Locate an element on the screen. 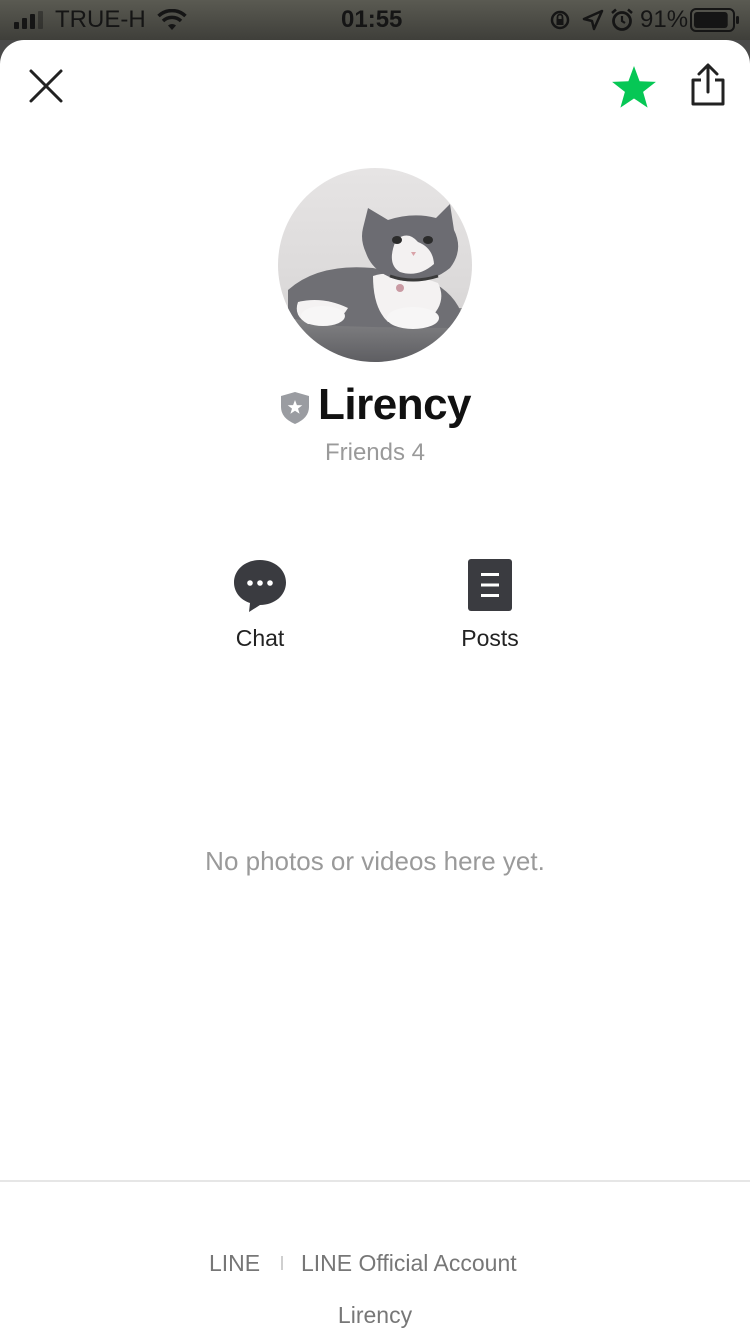 This screenshot has width=750, height=1334. battery-percent: 91% is located at coordinates (664, 19).